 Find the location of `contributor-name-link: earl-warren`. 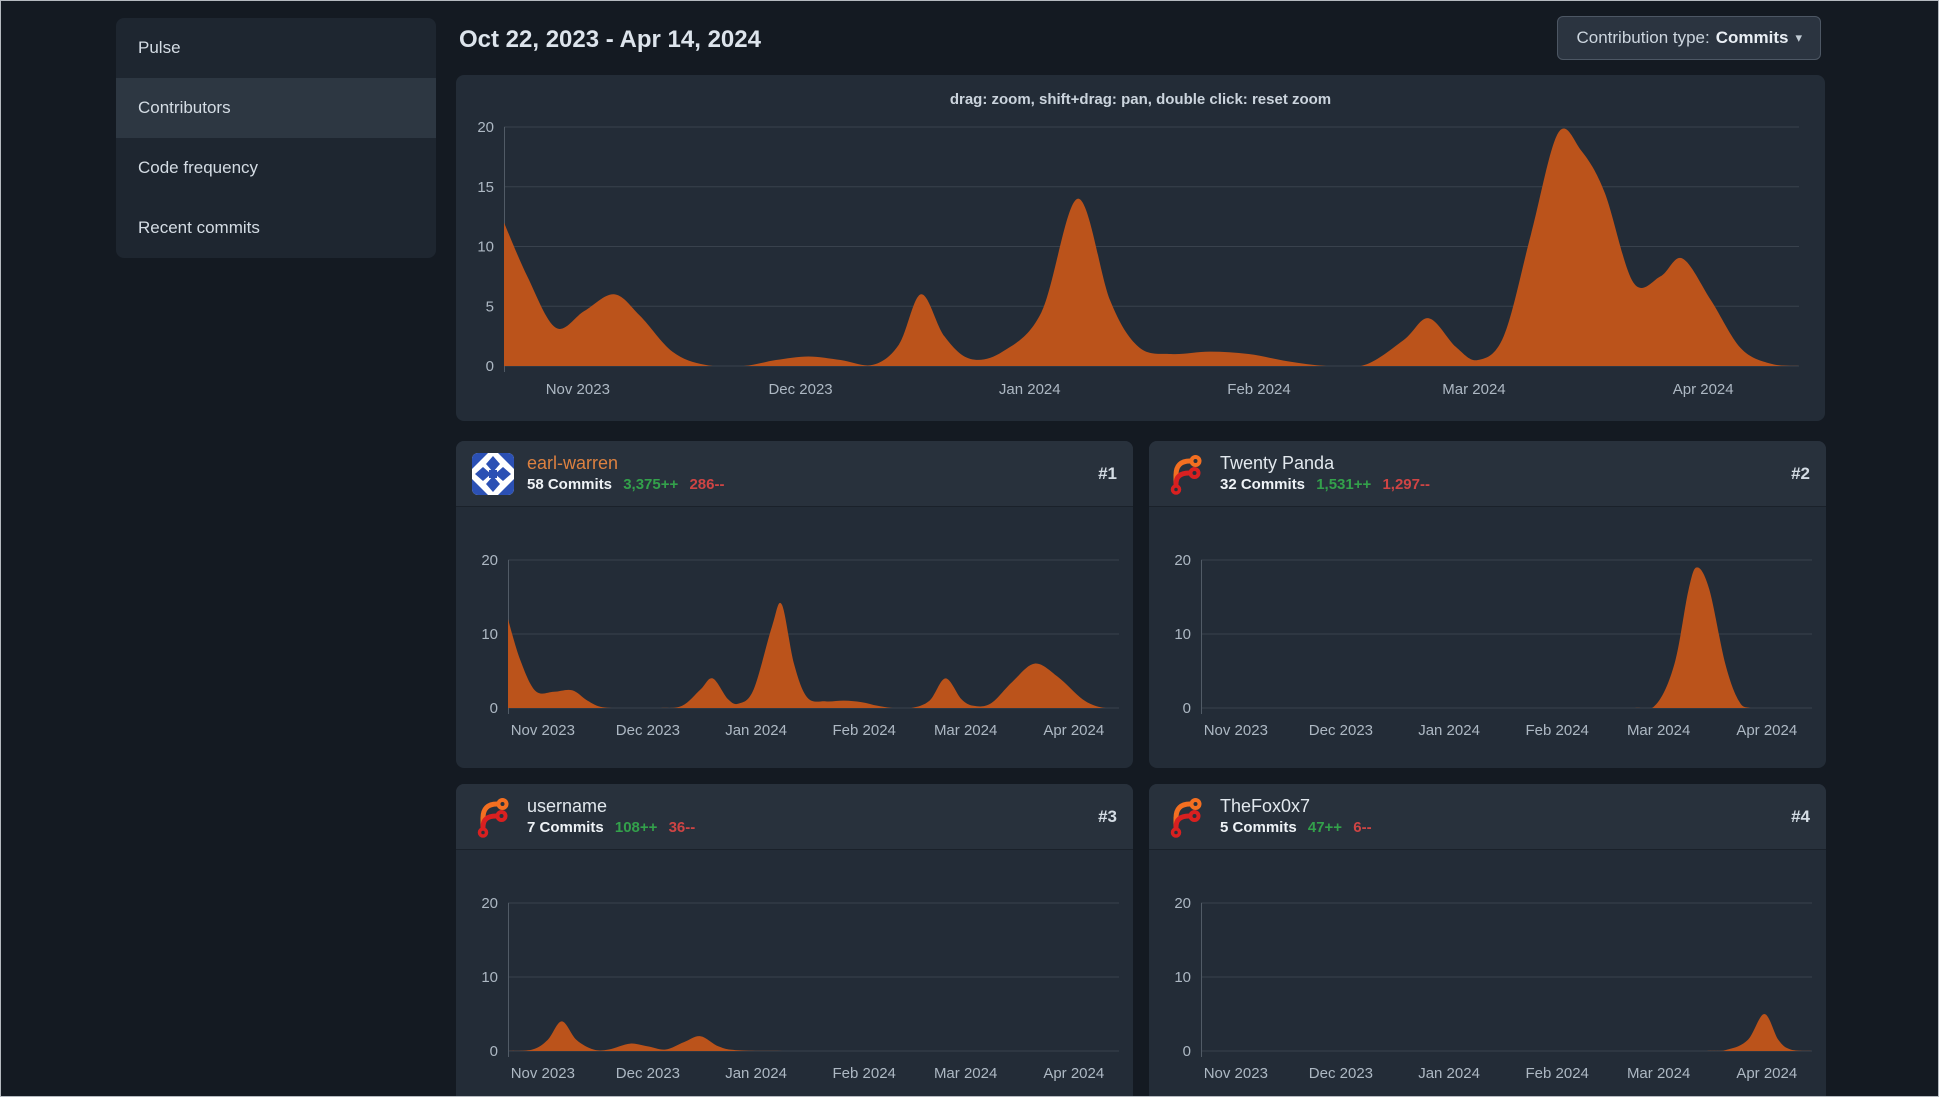

contributor-name-link: earl-warren is located at coordinates (625, 463).